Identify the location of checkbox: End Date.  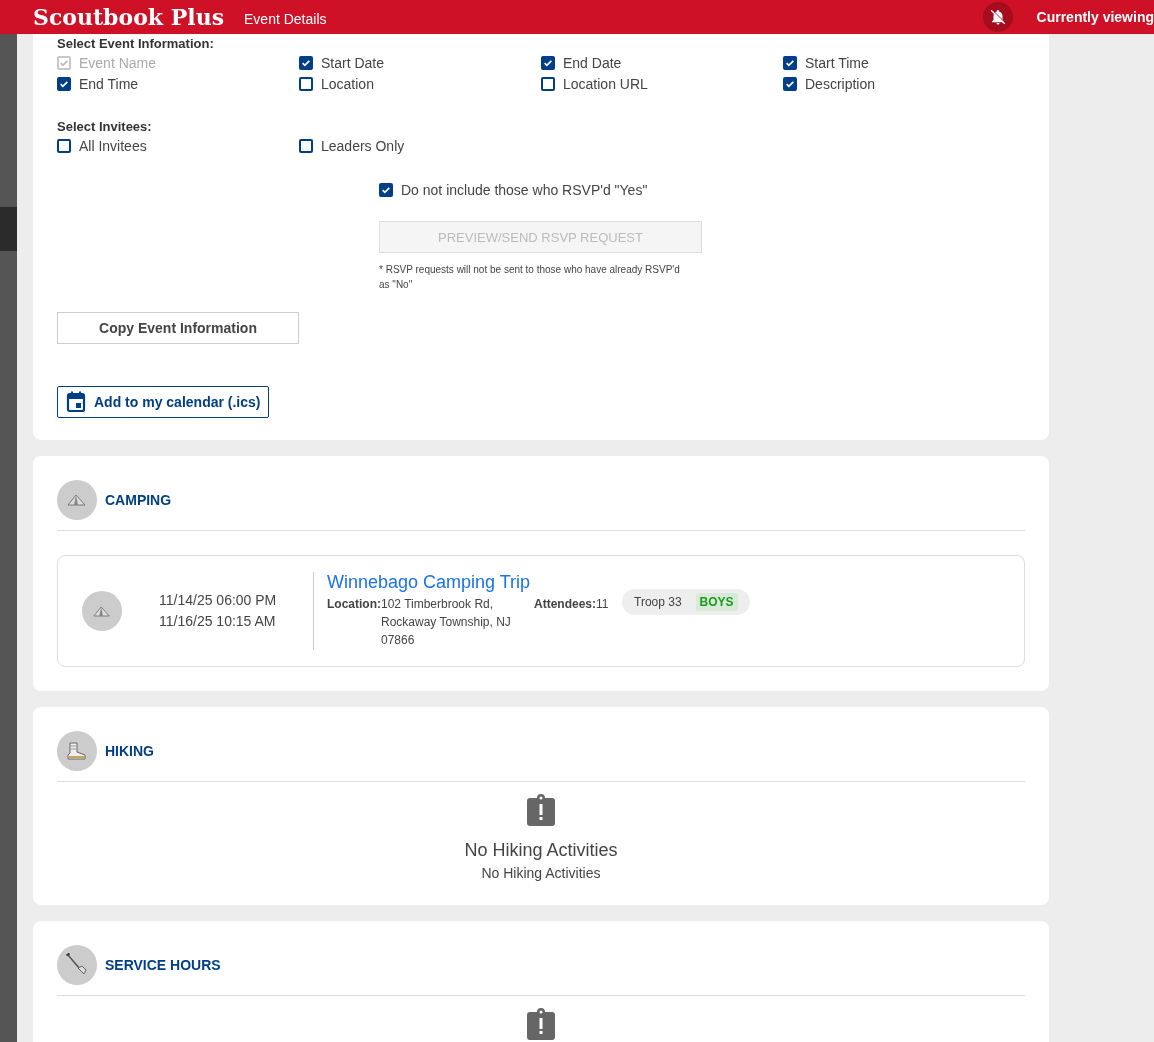
(662, 62).